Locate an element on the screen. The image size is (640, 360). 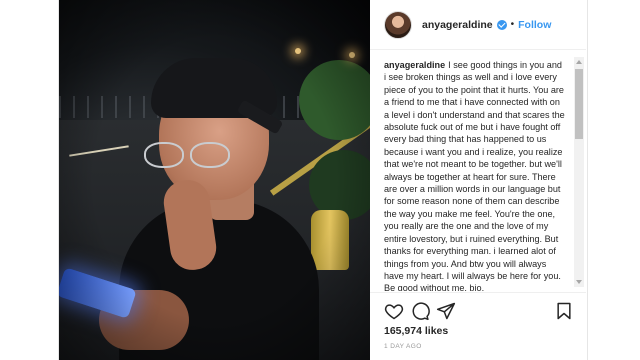
follow-button: Follow is located at coordinates (534, 25).